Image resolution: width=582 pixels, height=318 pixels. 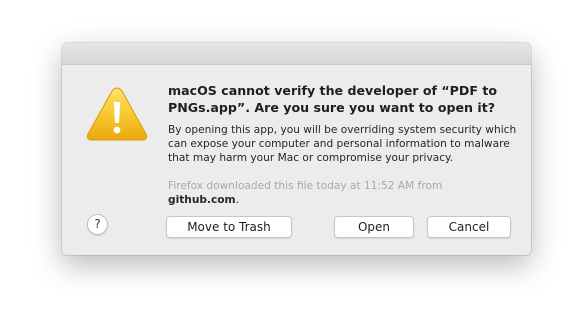 What do you see at coordinates (296, 54) in the screenshot?
I see `dialog-titlebar` at bounding box center [296, 54].